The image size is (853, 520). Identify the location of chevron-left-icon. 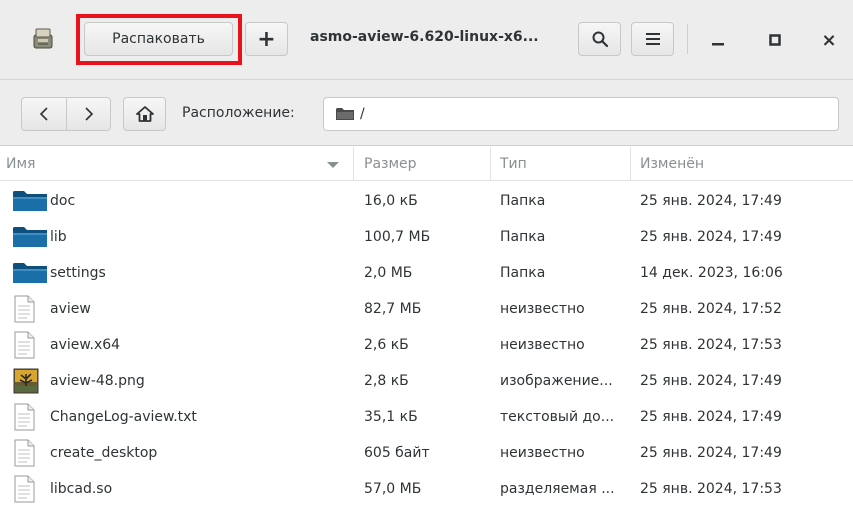
(43, 114).